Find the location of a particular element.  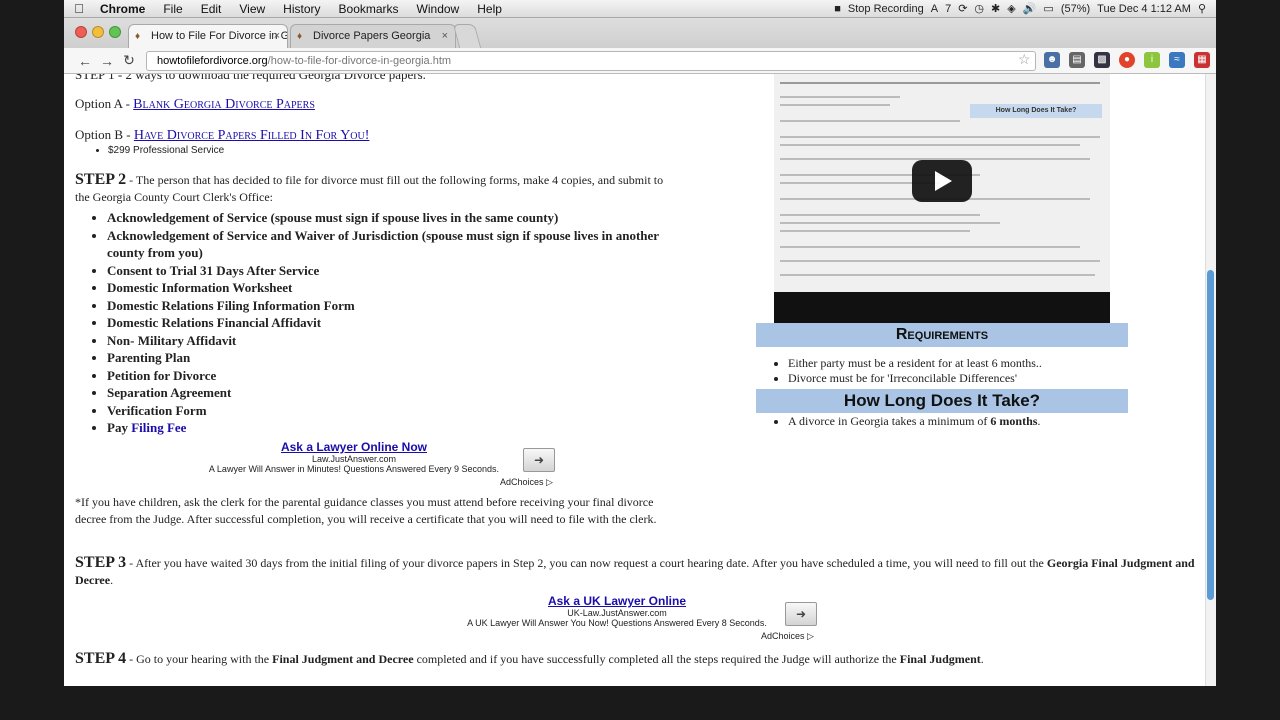

requirements-heading: Requirements is located at coordinates (942, 335).